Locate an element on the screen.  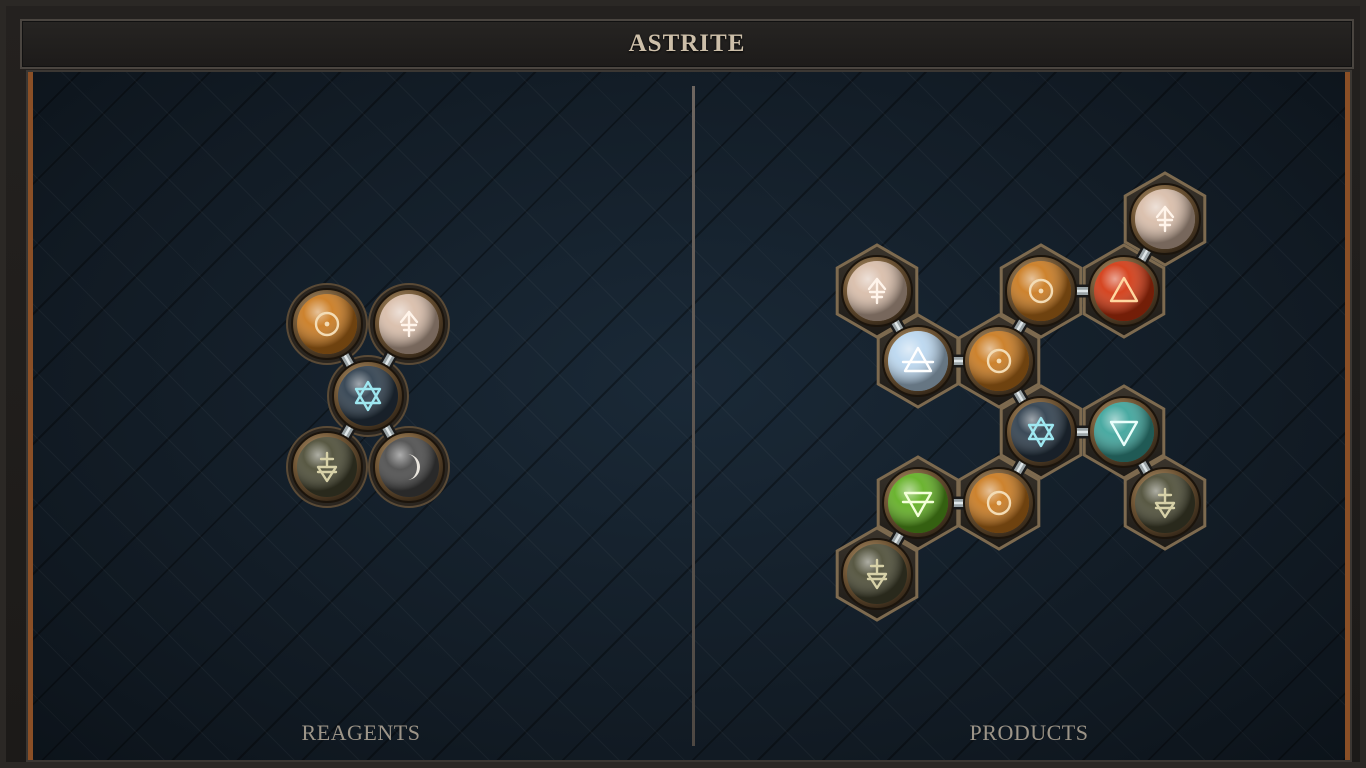
product-atom-fire is located at coordinates (1124, 291).